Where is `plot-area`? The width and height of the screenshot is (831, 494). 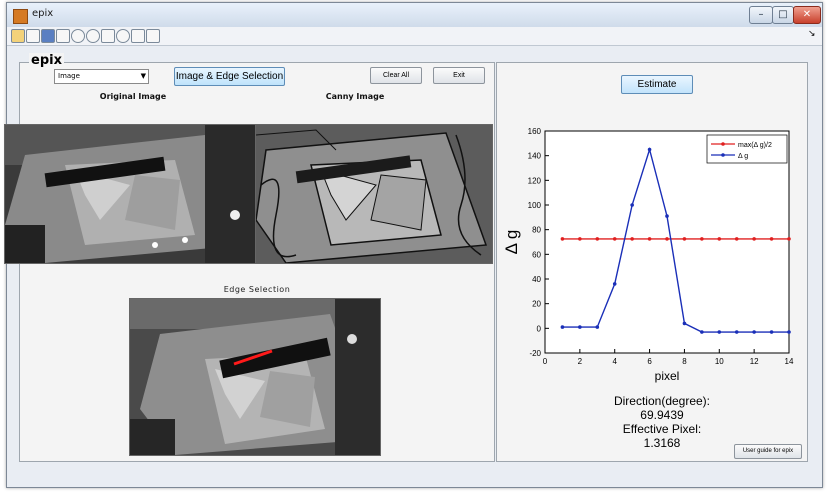 plot-area is located at coordinates (667, 242).